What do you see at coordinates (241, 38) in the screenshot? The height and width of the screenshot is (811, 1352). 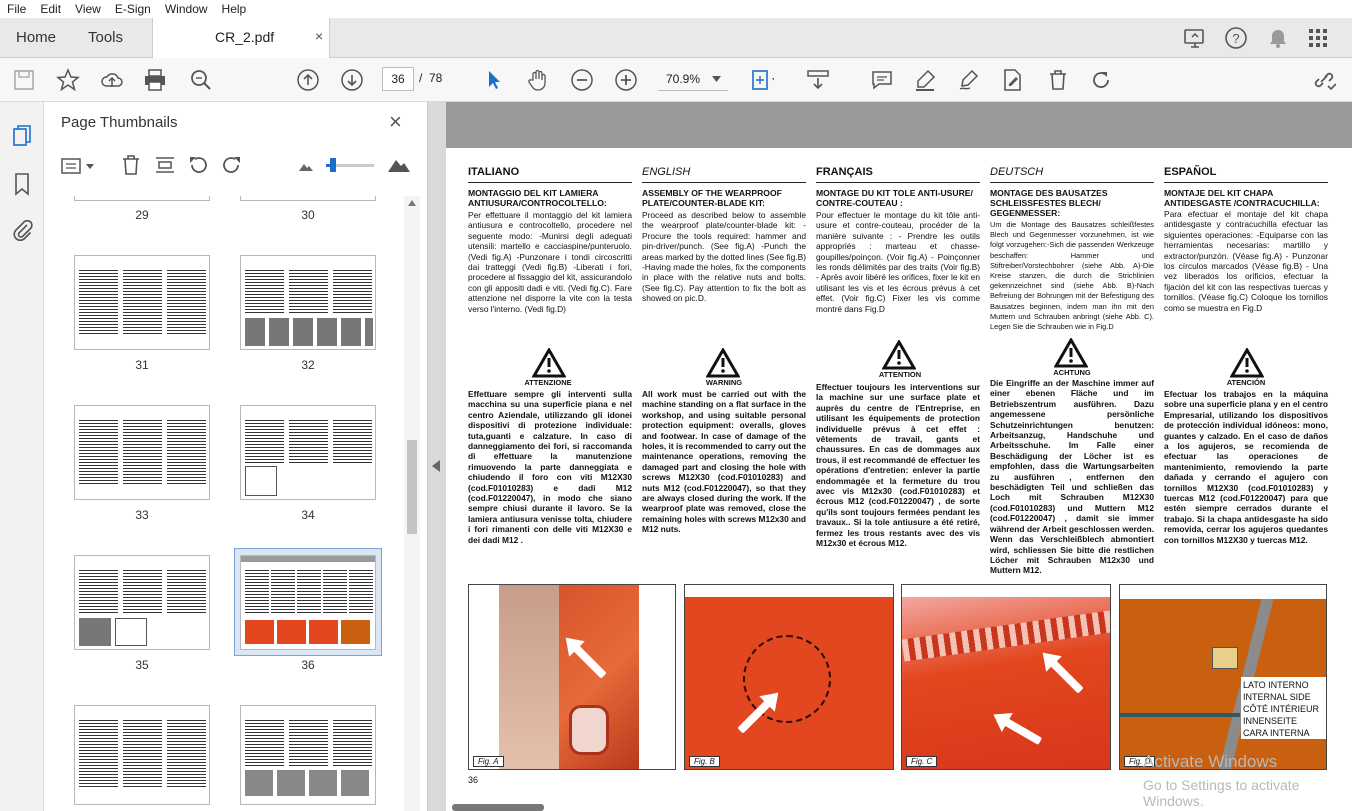 I see `tab-document: CR_2.pdf ×` at bounding box center [241, 38].